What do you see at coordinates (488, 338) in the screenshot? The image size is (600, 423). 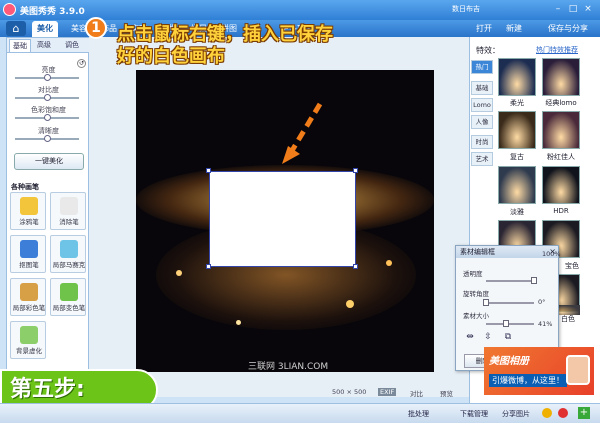 I see `flip-vertical-icon: ⇳` at bounding box center [488, 338].